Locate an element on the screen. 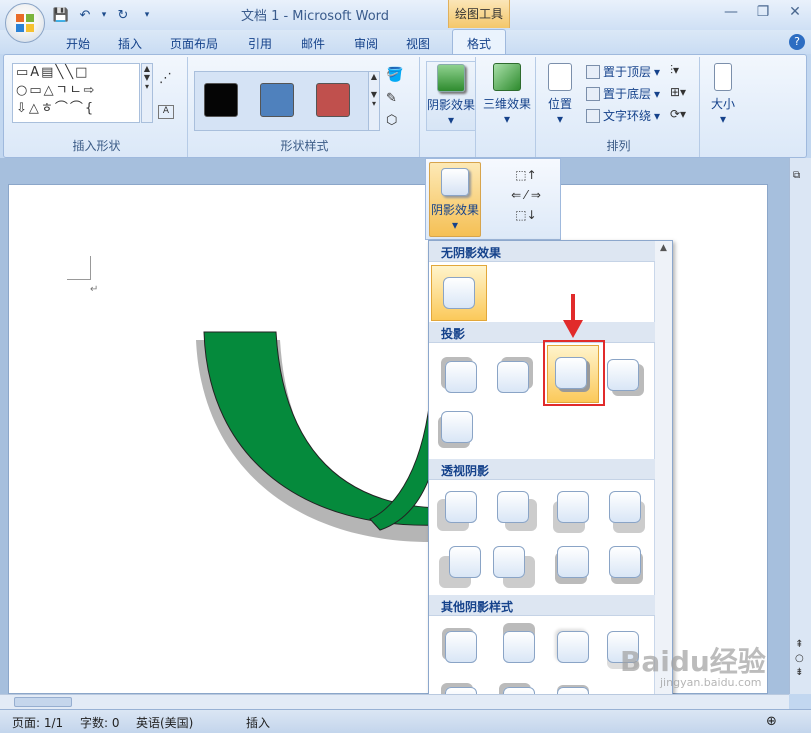  tab-references: 引用 is located at coordinates (260, 43).